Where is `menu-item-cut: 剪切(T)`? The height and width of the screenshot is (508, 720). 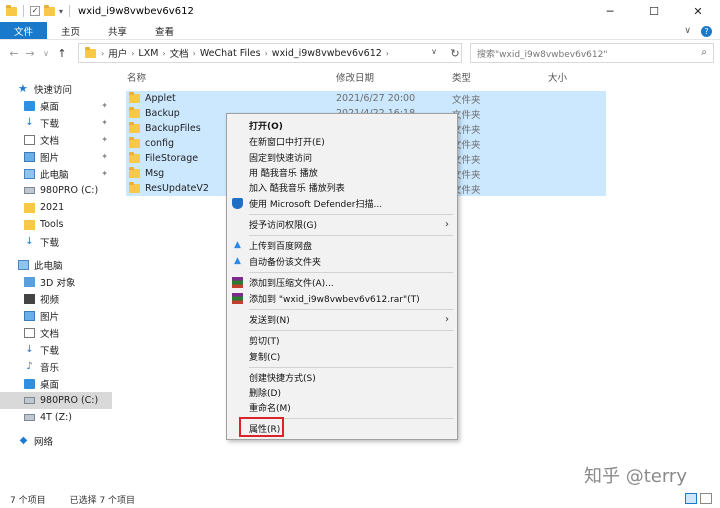 menu-item-cut: 剪切(T) is located at coordinates (342, 340).